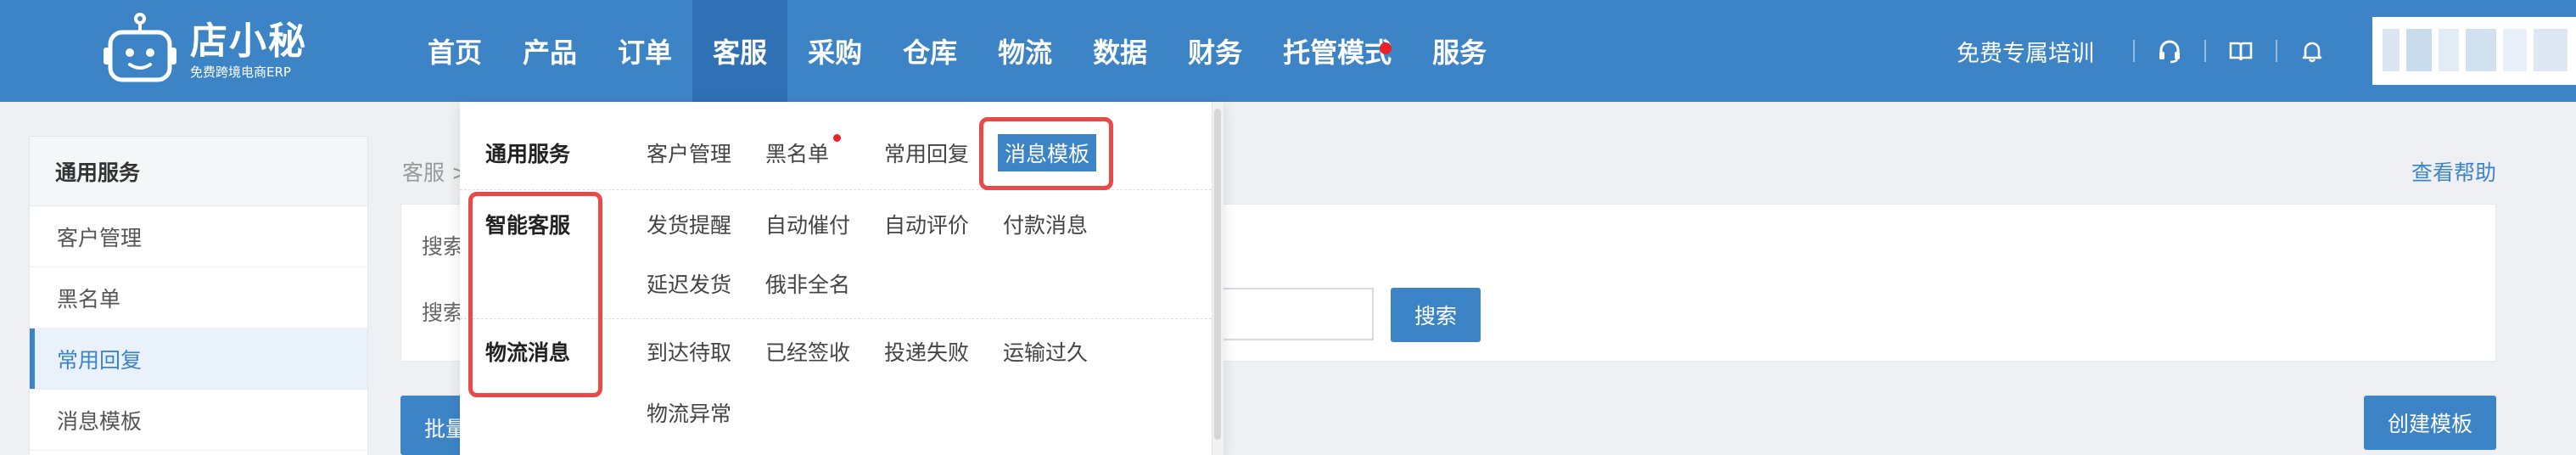 The height and width of the screenshot is (455, 2576). I want to click on nav-item-home: 首页, so click(455, 51).